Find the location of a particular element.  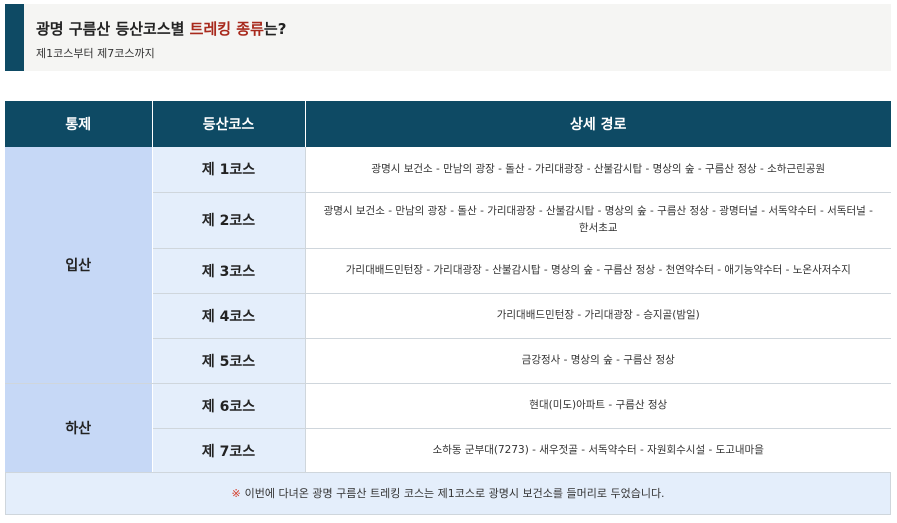

course-name: 제 7코스 is located at coordinates (229, 451).